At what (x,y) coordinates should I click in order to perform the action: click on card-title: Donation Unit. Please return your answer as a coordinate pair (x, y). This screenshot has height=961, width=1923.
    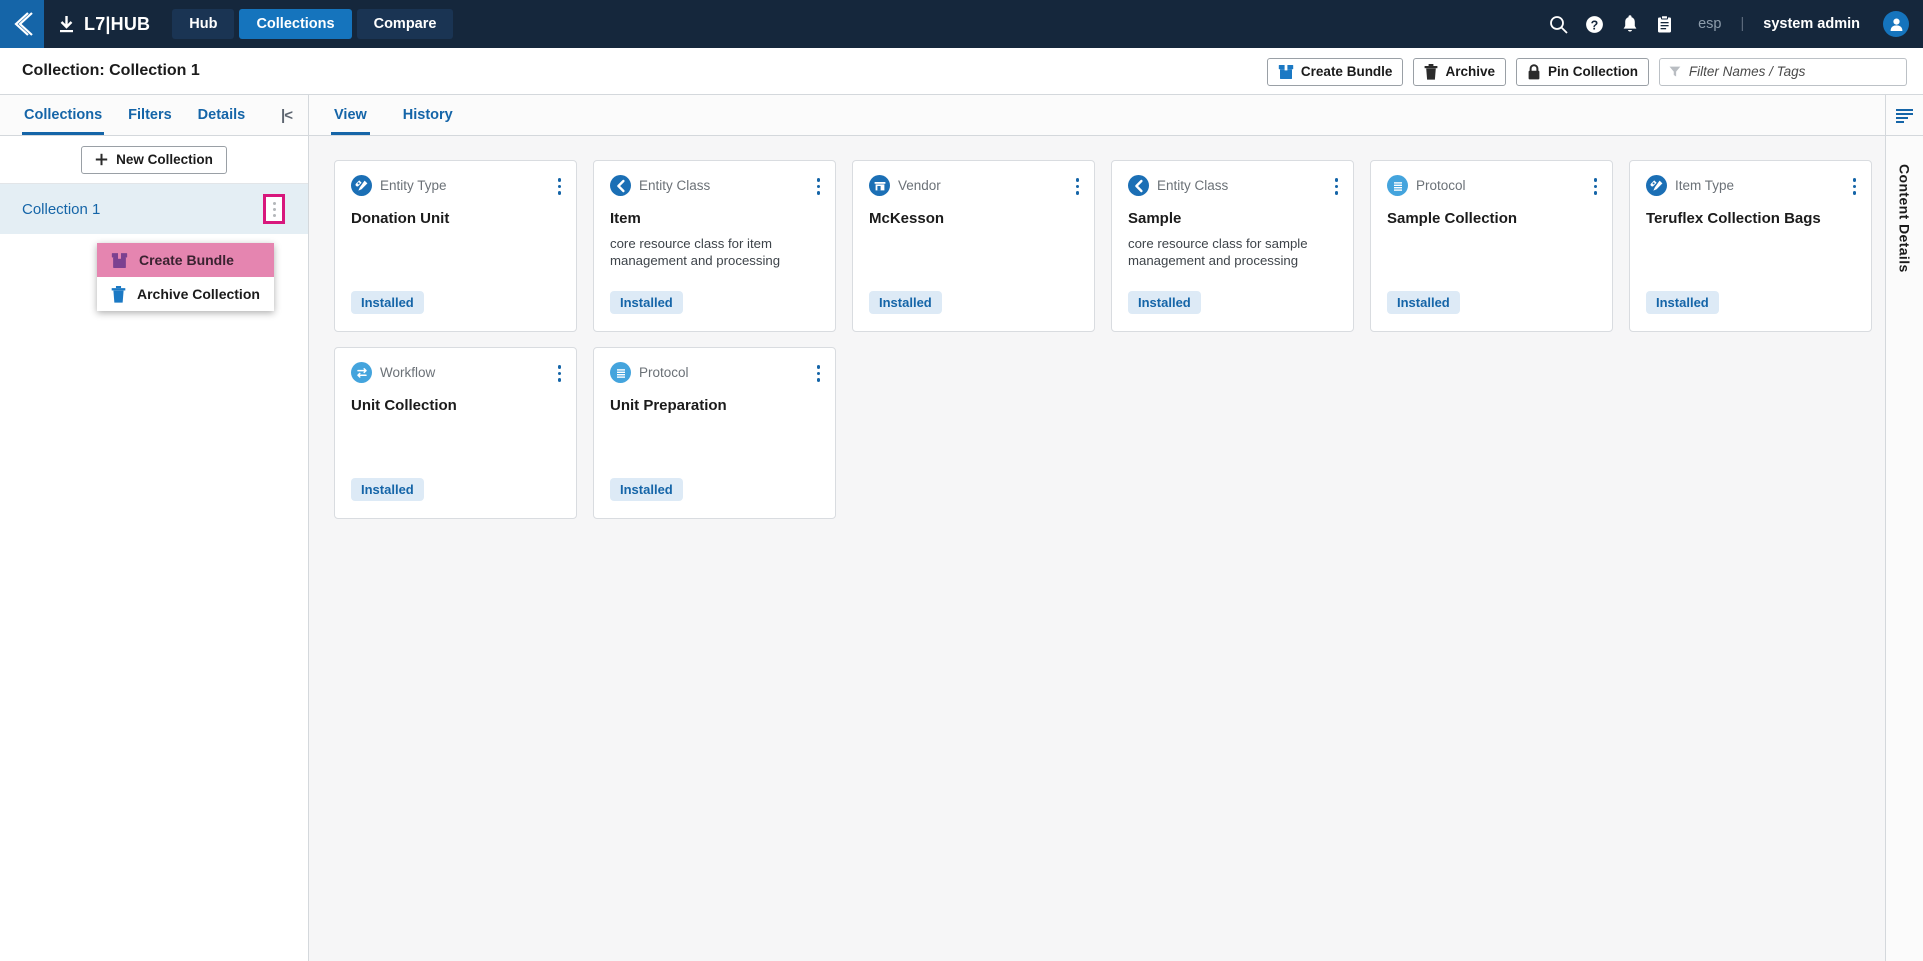
    Looking at the image, I should click on (400, 218).